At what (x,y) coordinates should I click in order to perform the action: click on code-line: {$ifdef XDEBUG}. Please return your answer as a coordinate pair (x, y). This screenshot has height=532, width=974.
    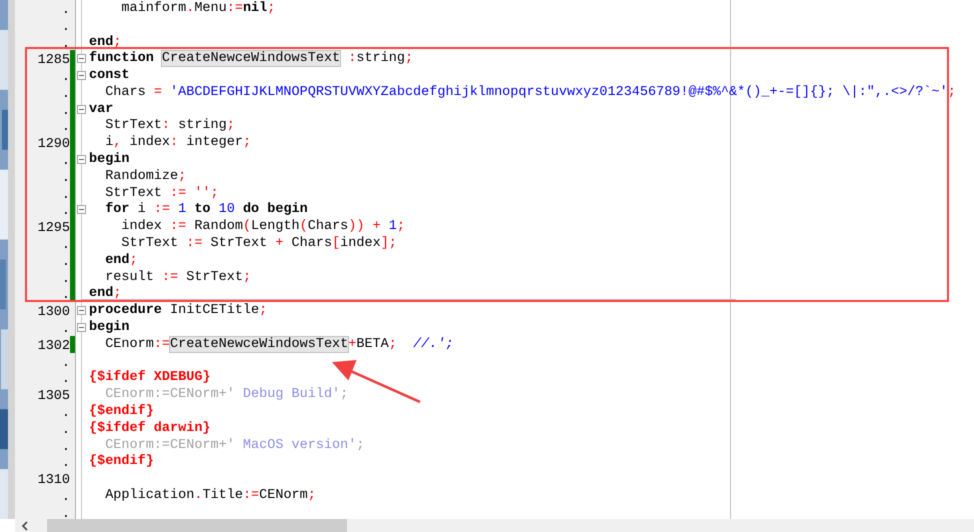
    Looking at the image, I should click on (150, 378).